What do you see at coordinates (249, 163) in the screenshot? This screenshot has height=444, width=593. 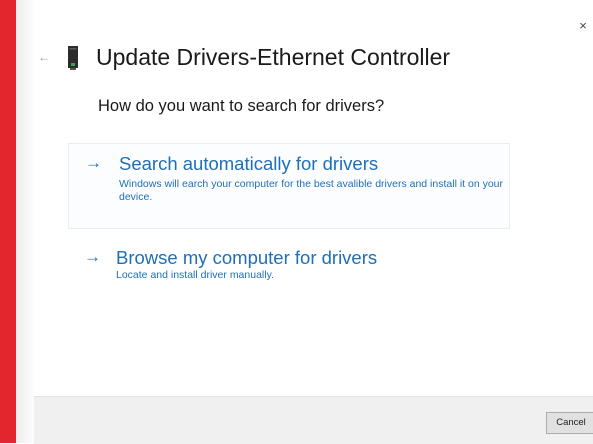 I see `option-title: Search automatically for drivers` at bounding box center [249, 163].